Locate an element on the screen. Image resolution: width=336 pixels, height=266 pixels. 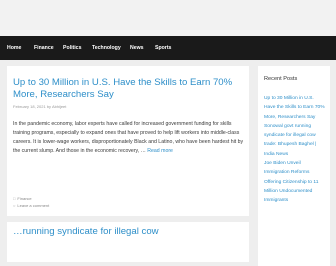
post-footer: □ Finance ○ Leave a comment is located at coordinates (113, 202).